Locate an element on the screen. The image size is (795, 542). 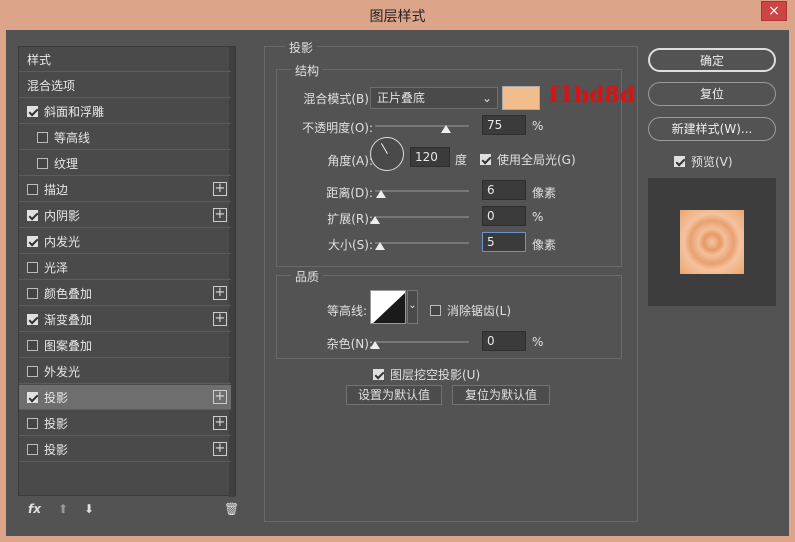
style-preview is located at coordinates (712, 242).